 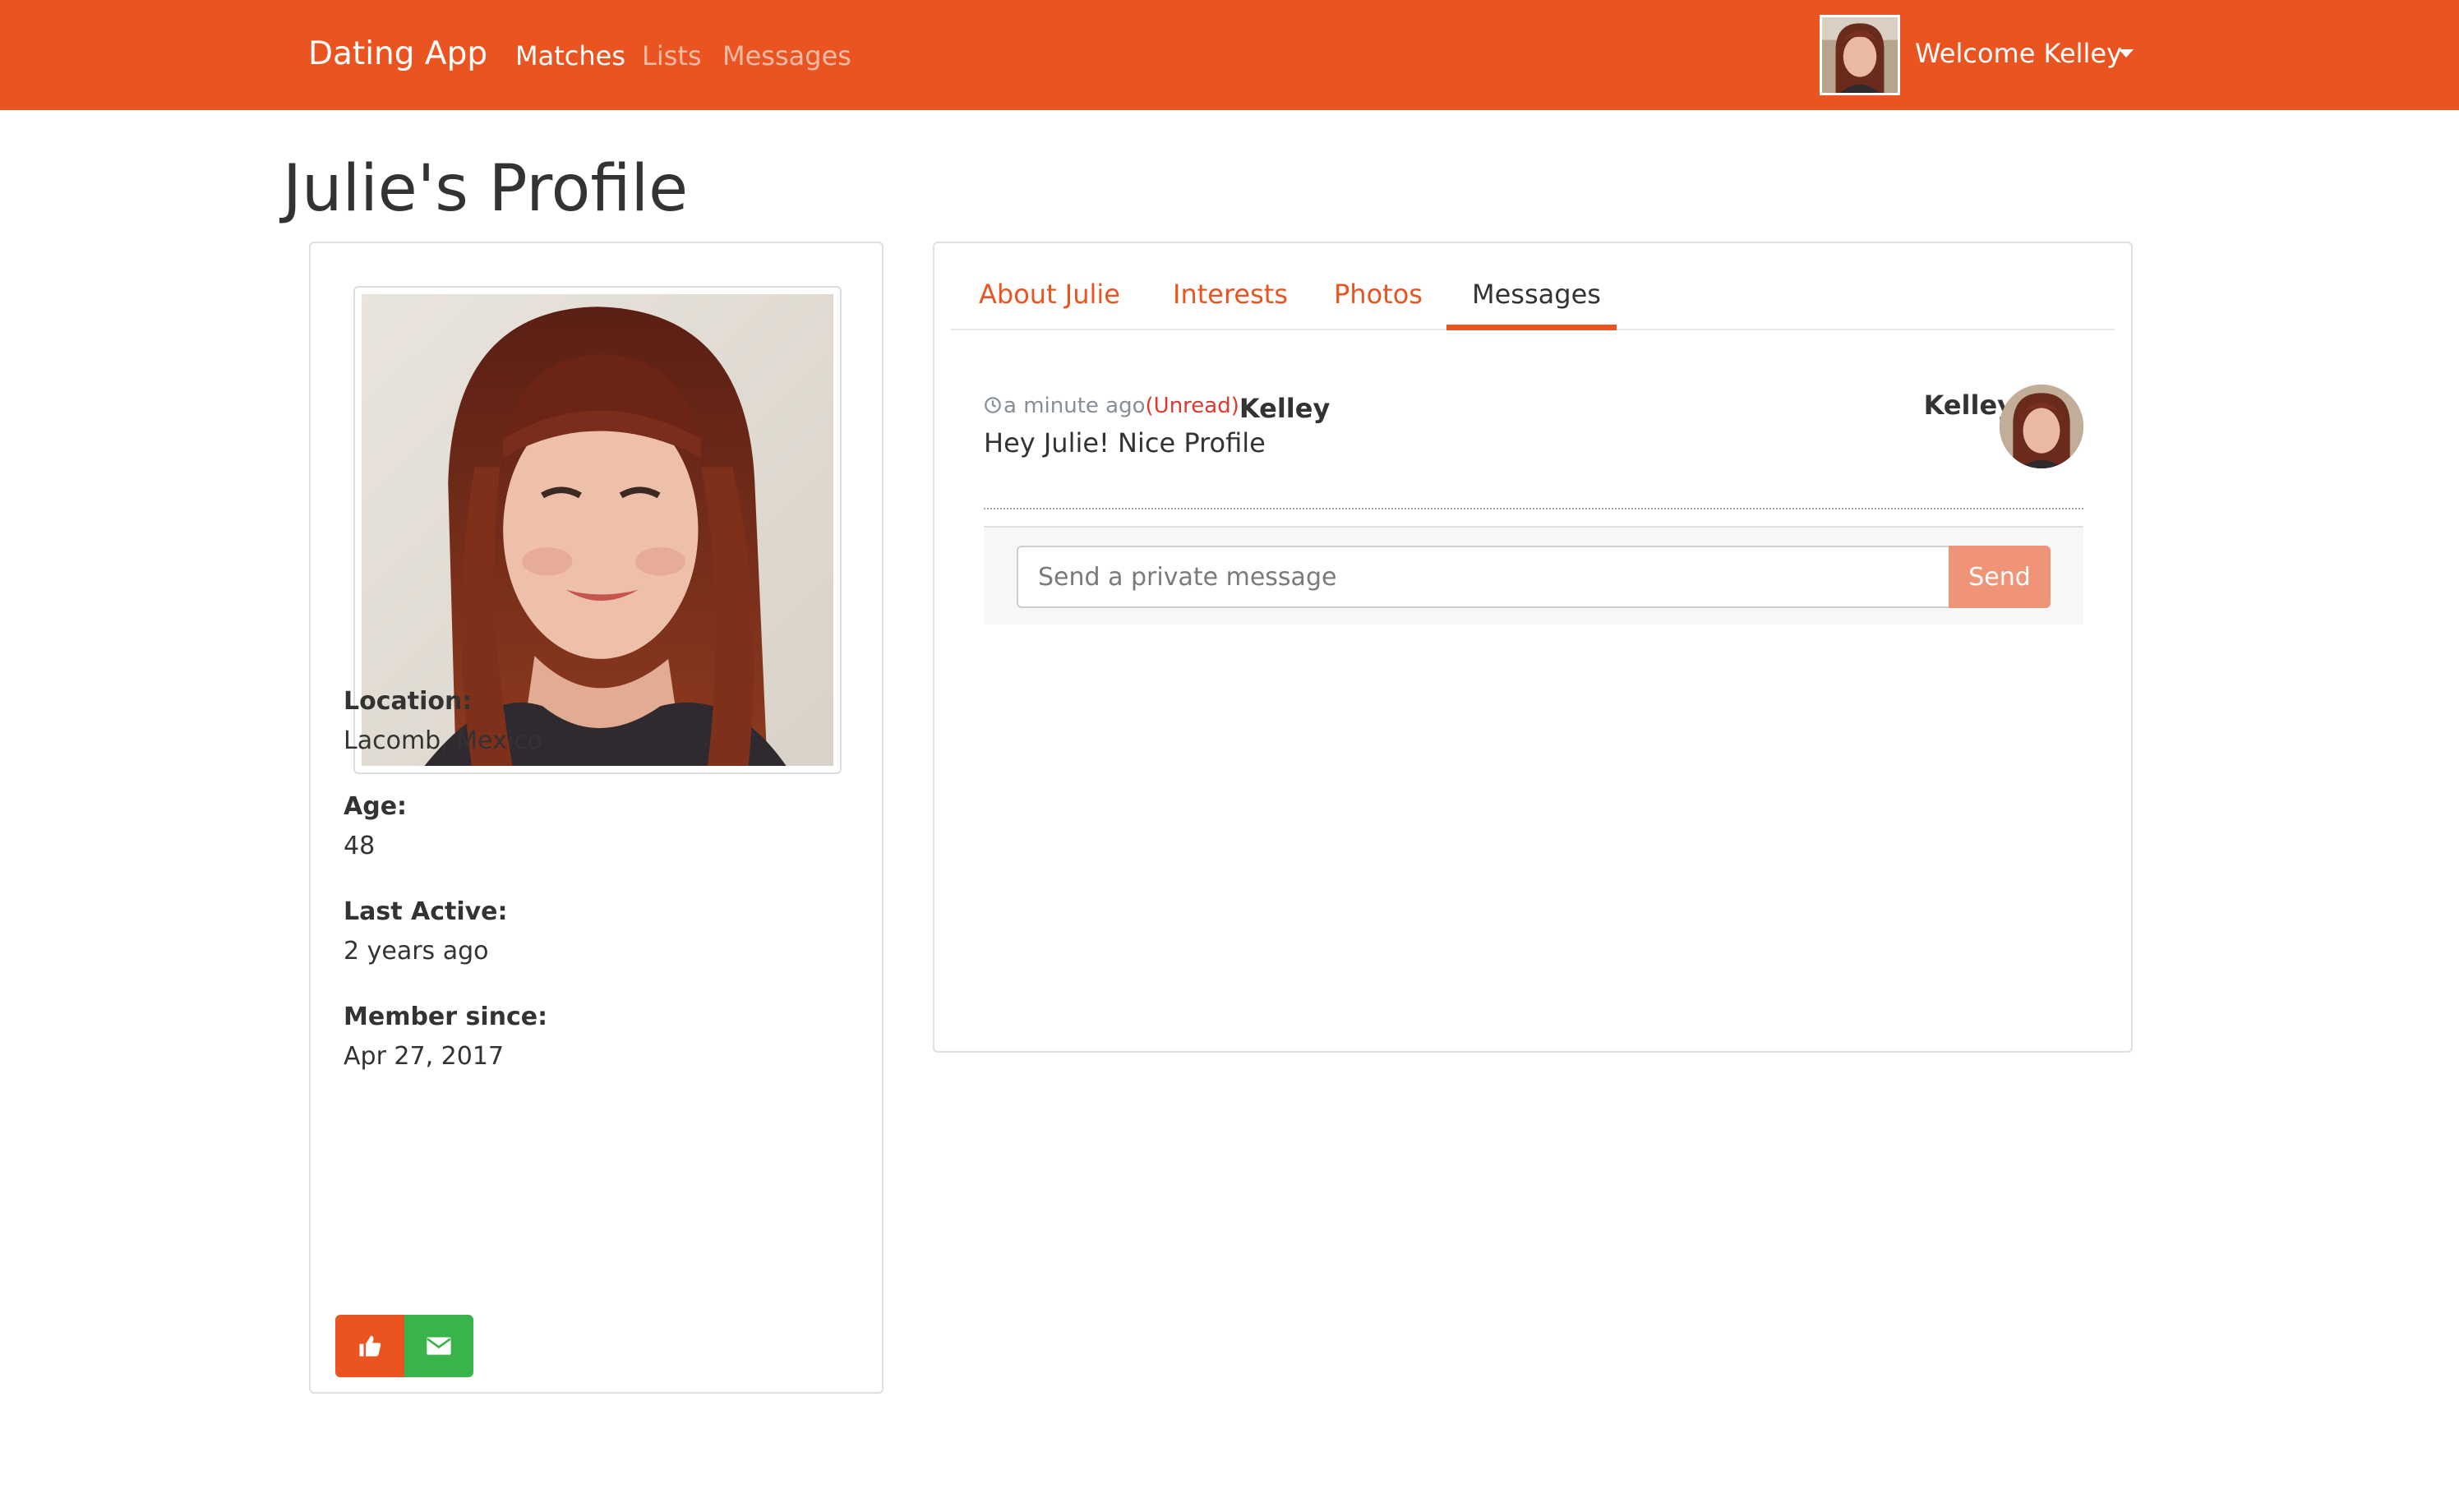 I want to click on last-active-label: Last Active:, so click(x=426, y=911).